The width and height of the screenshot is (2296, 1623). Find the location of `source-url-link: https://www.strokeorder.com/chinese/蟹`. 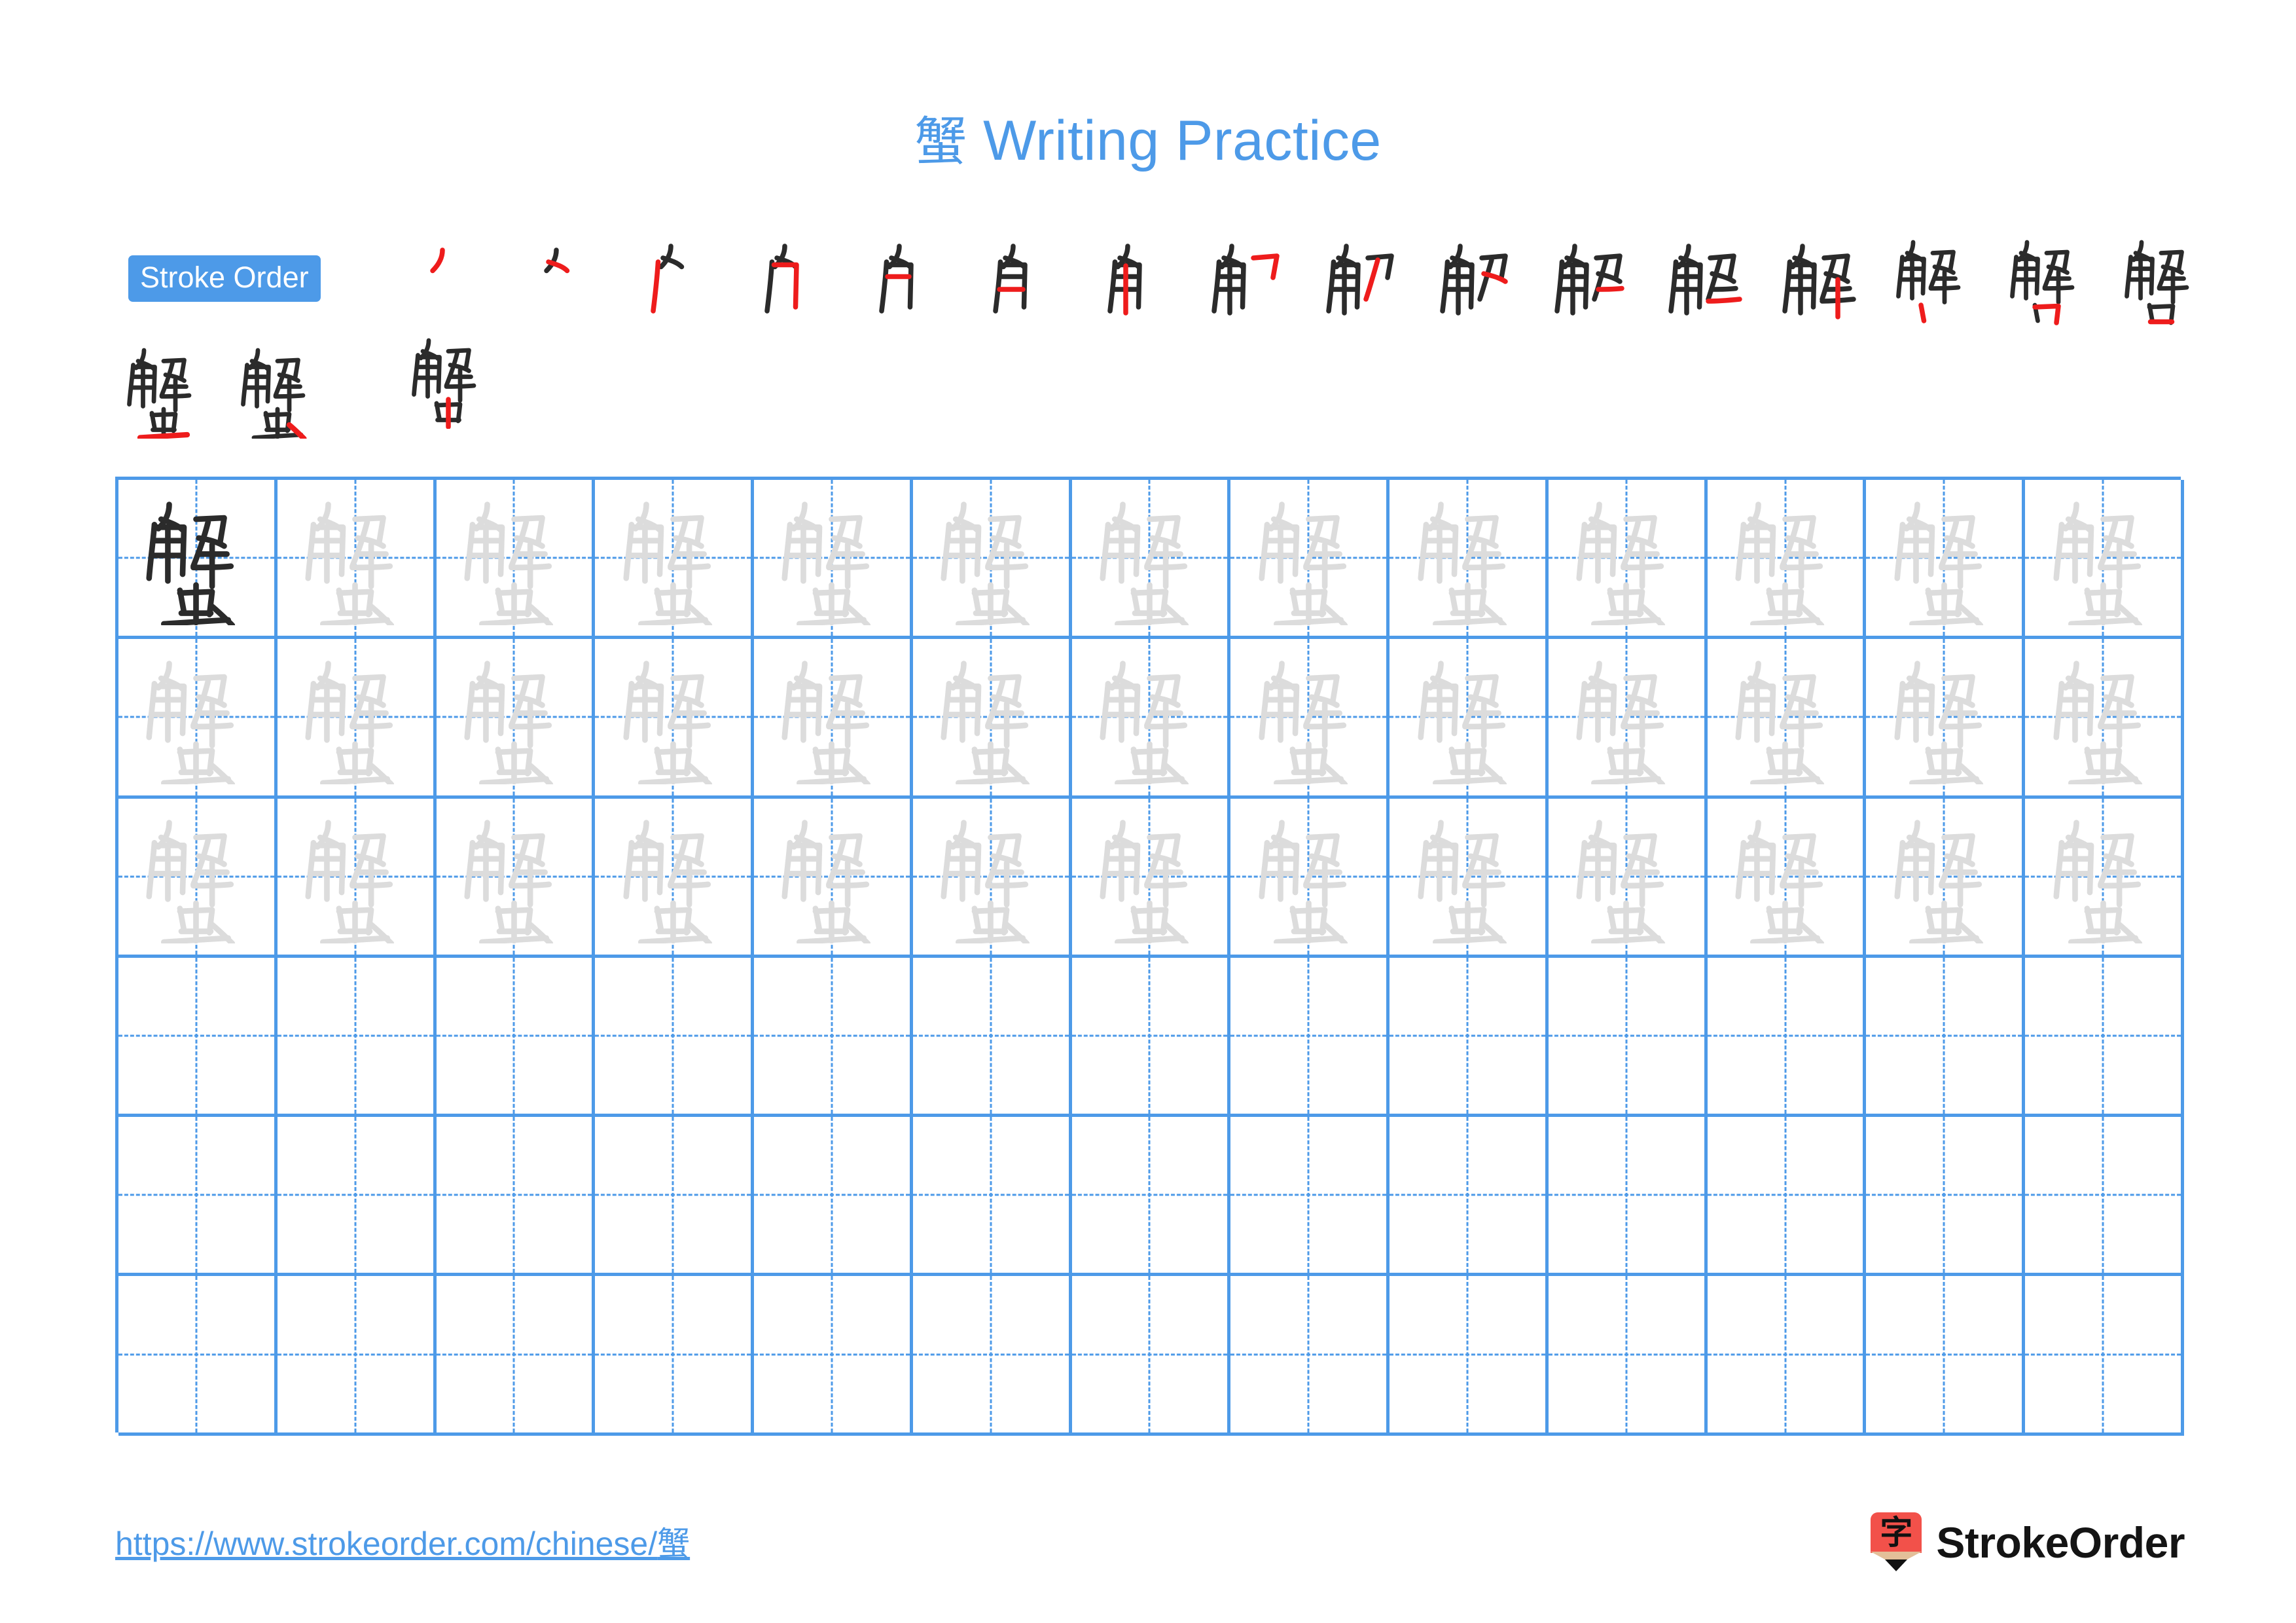

source-url-link: https://www.strokeorder.com/chinese/蟹 is located at coordinates (402, 1543).